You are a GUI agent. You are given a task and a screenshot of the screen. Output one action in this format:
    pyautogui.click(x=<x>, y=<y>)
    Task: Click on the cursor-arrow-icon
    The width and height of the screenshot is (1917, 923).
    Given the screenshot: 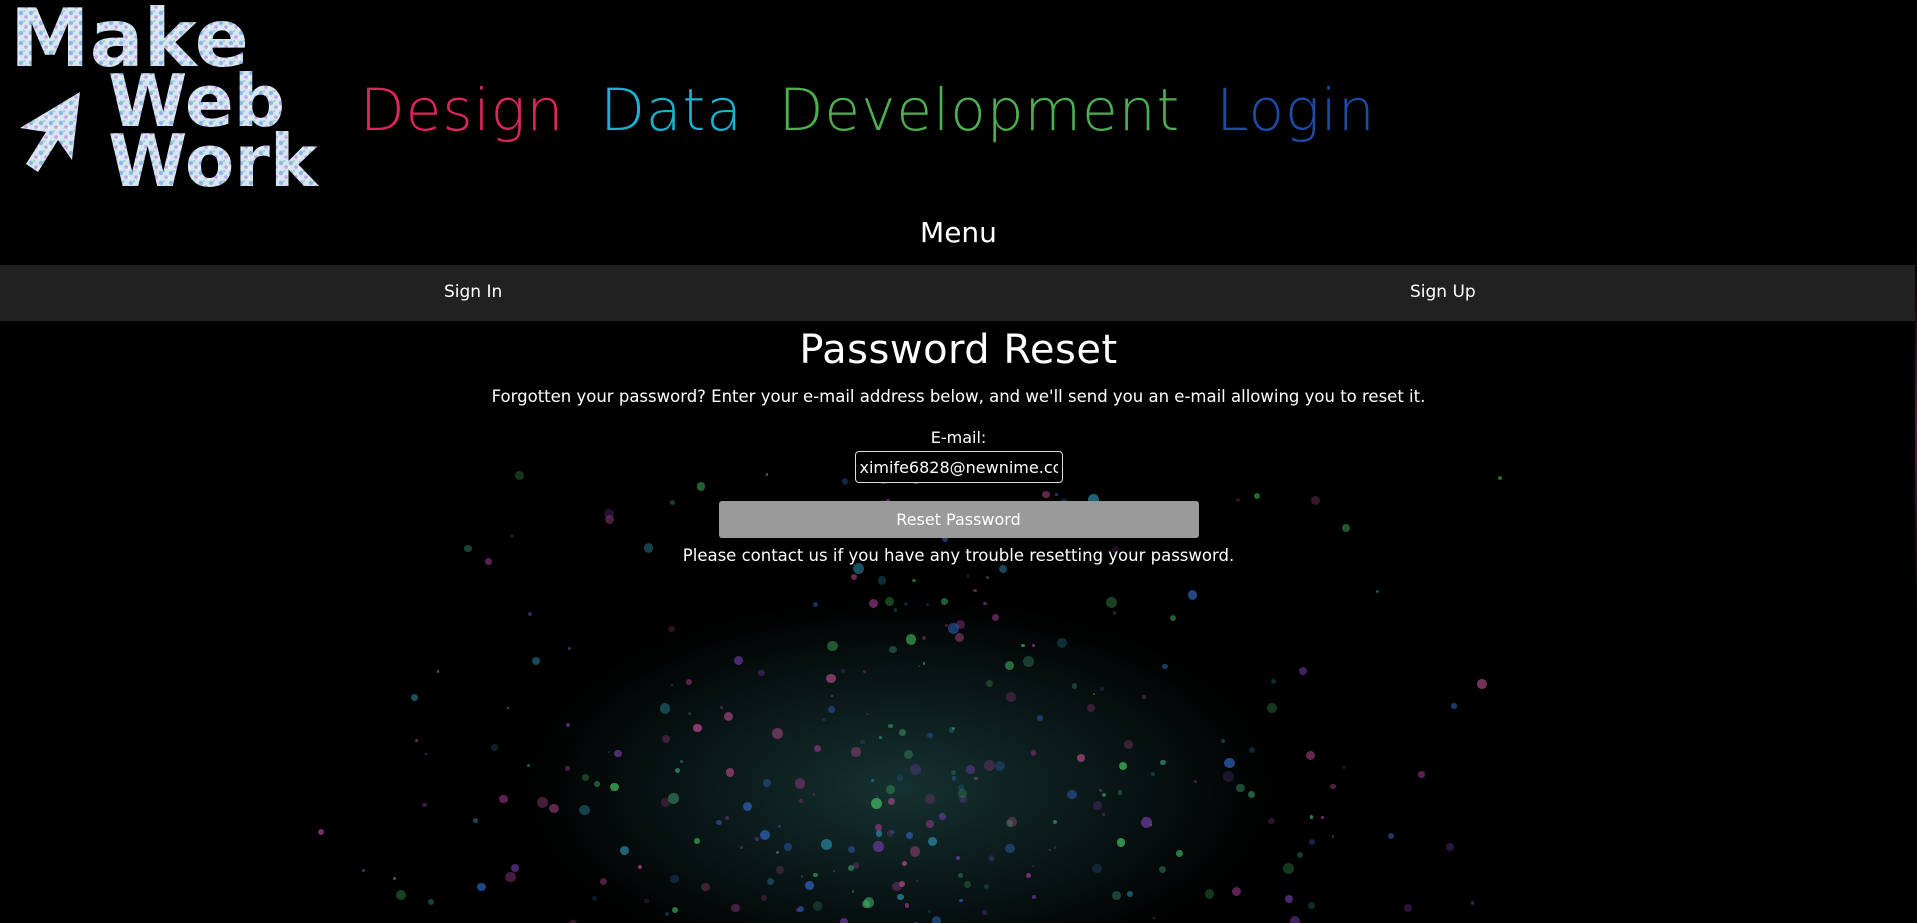 What is the action you would take?
    pyautogui.click(x=50, y=132)
    